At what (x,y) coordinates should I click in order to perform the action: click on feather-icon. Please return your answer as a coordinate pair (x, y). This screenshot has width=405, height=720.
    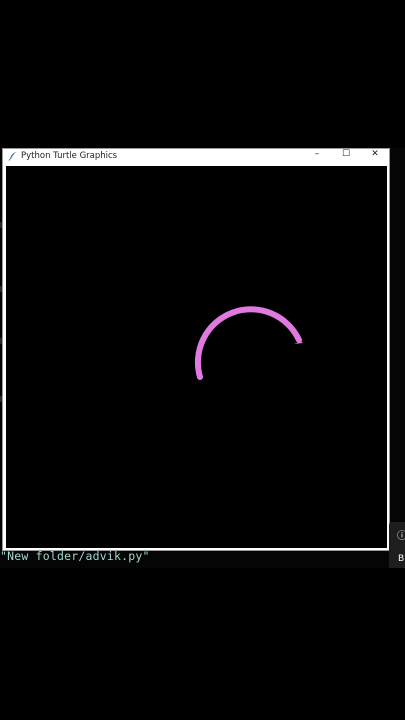
    Looking at the image, I should click on (12, 156).